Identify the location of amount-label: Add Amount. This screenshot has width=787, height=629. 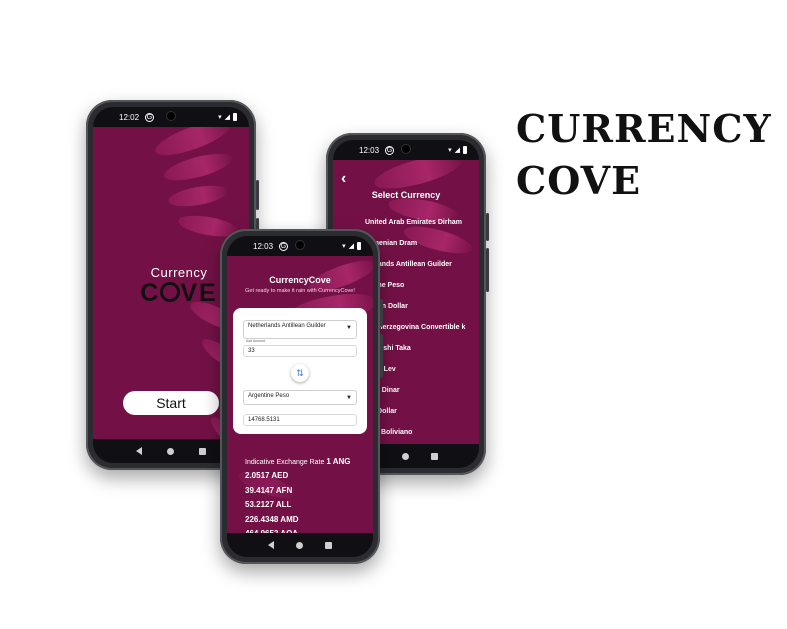
(256, 341).